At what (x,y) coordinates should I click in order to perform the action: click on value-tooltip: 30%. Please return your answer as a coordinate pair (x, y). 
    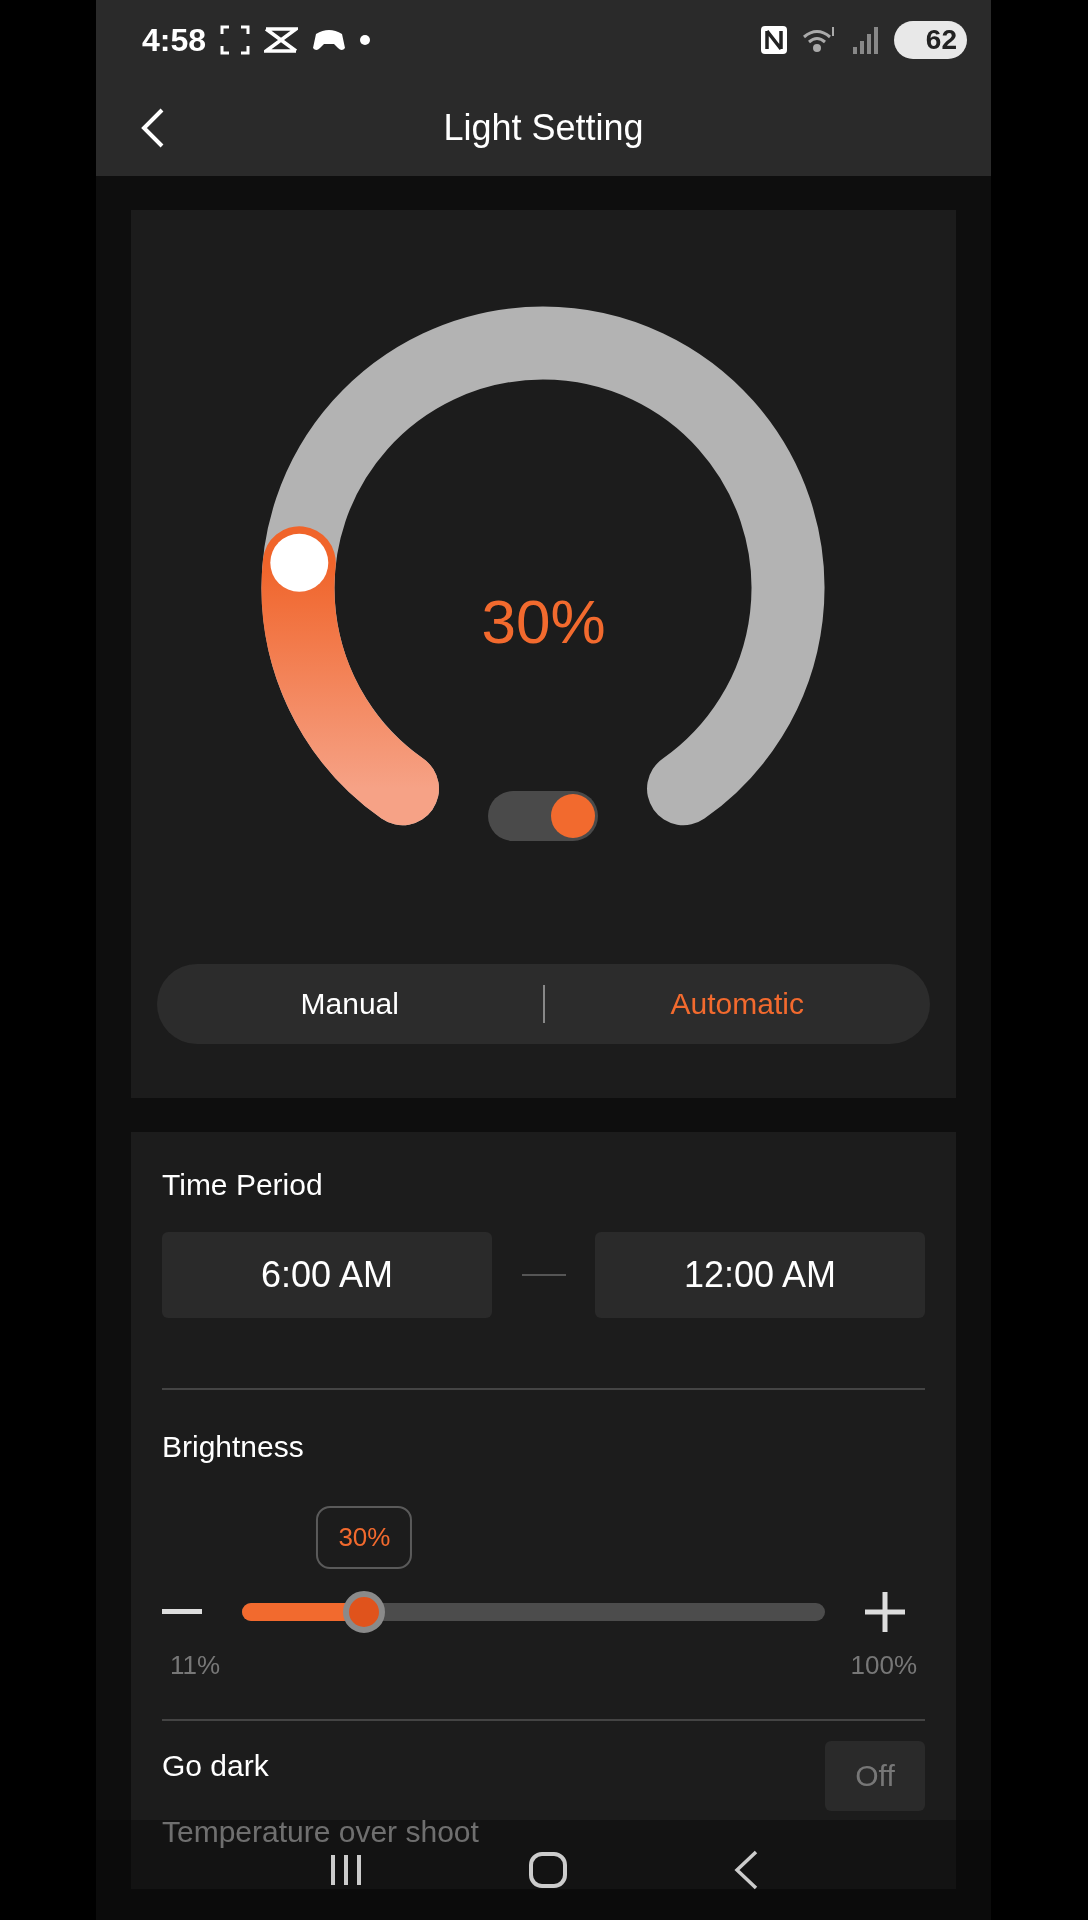
    Looking at the image, I should click on (364, 1537).